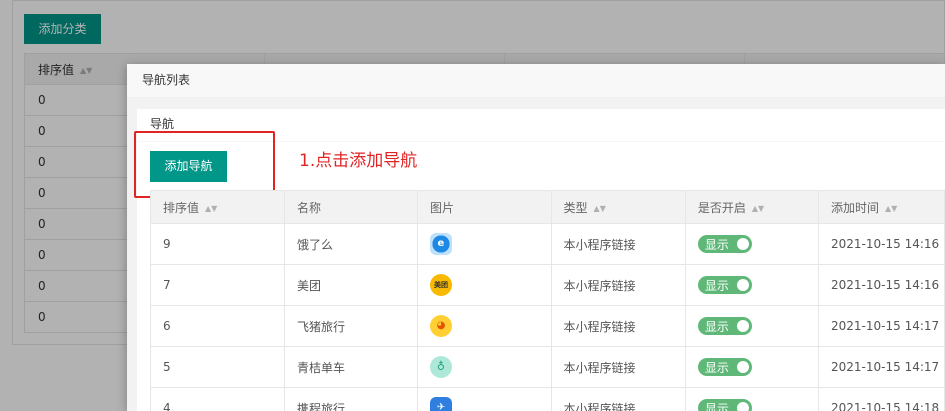  What do you see at coordinates (351, 367) in the screenshot?
I see `cell-name: 青桔单车` at bounding box center [351, 367].